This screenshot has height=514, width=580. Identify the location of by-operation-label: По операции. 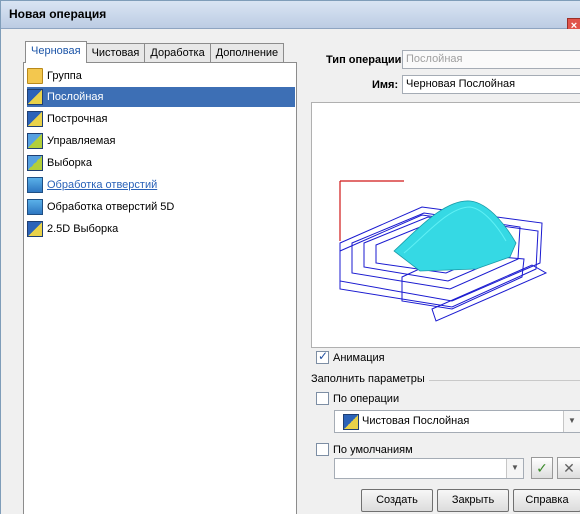
(366, 398).